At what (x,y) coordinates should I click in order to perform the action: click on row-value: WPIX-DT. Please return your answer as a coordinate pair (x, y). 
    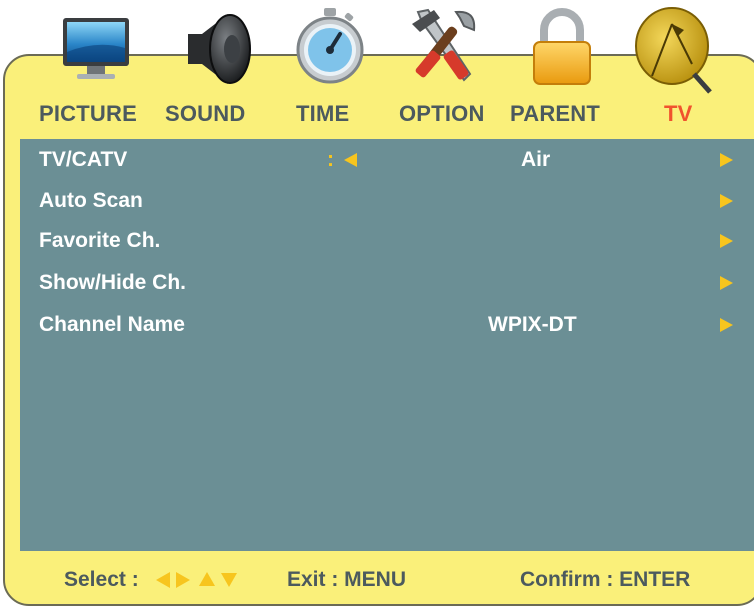
    Looking at the image, I should click on (532, 324).